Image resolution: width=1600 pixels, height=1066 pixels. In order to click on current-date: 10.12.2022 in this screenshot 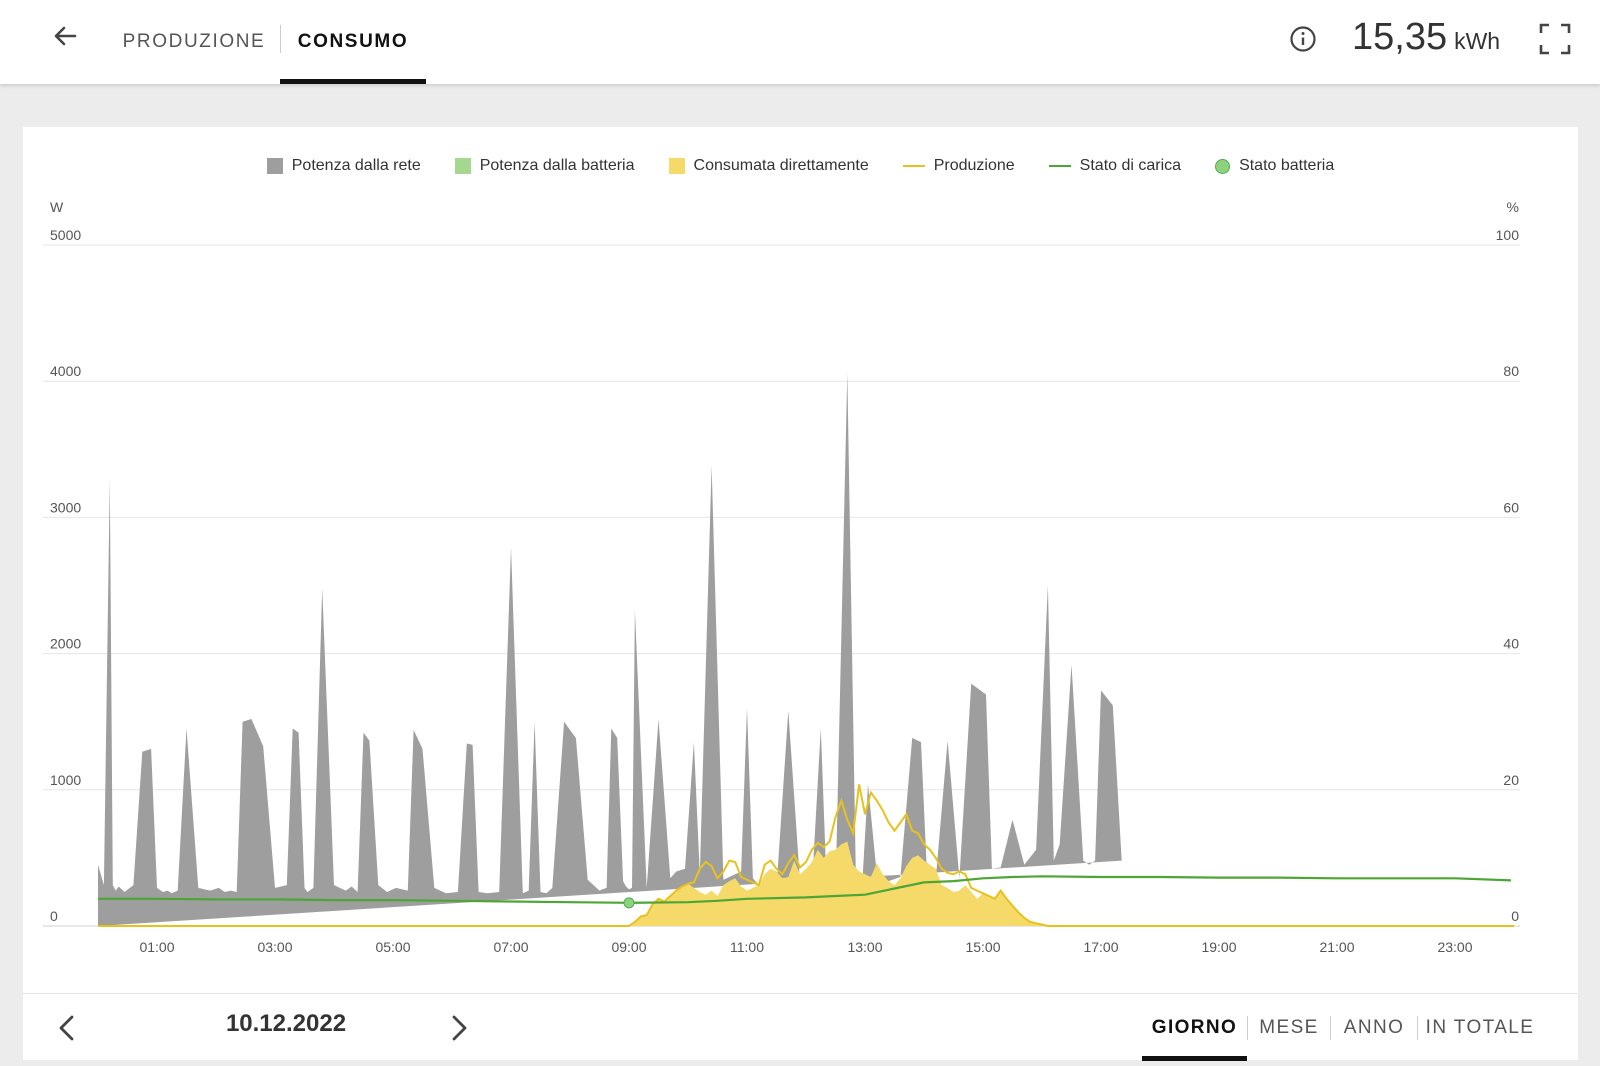, I will do `click(286, 1024)`.